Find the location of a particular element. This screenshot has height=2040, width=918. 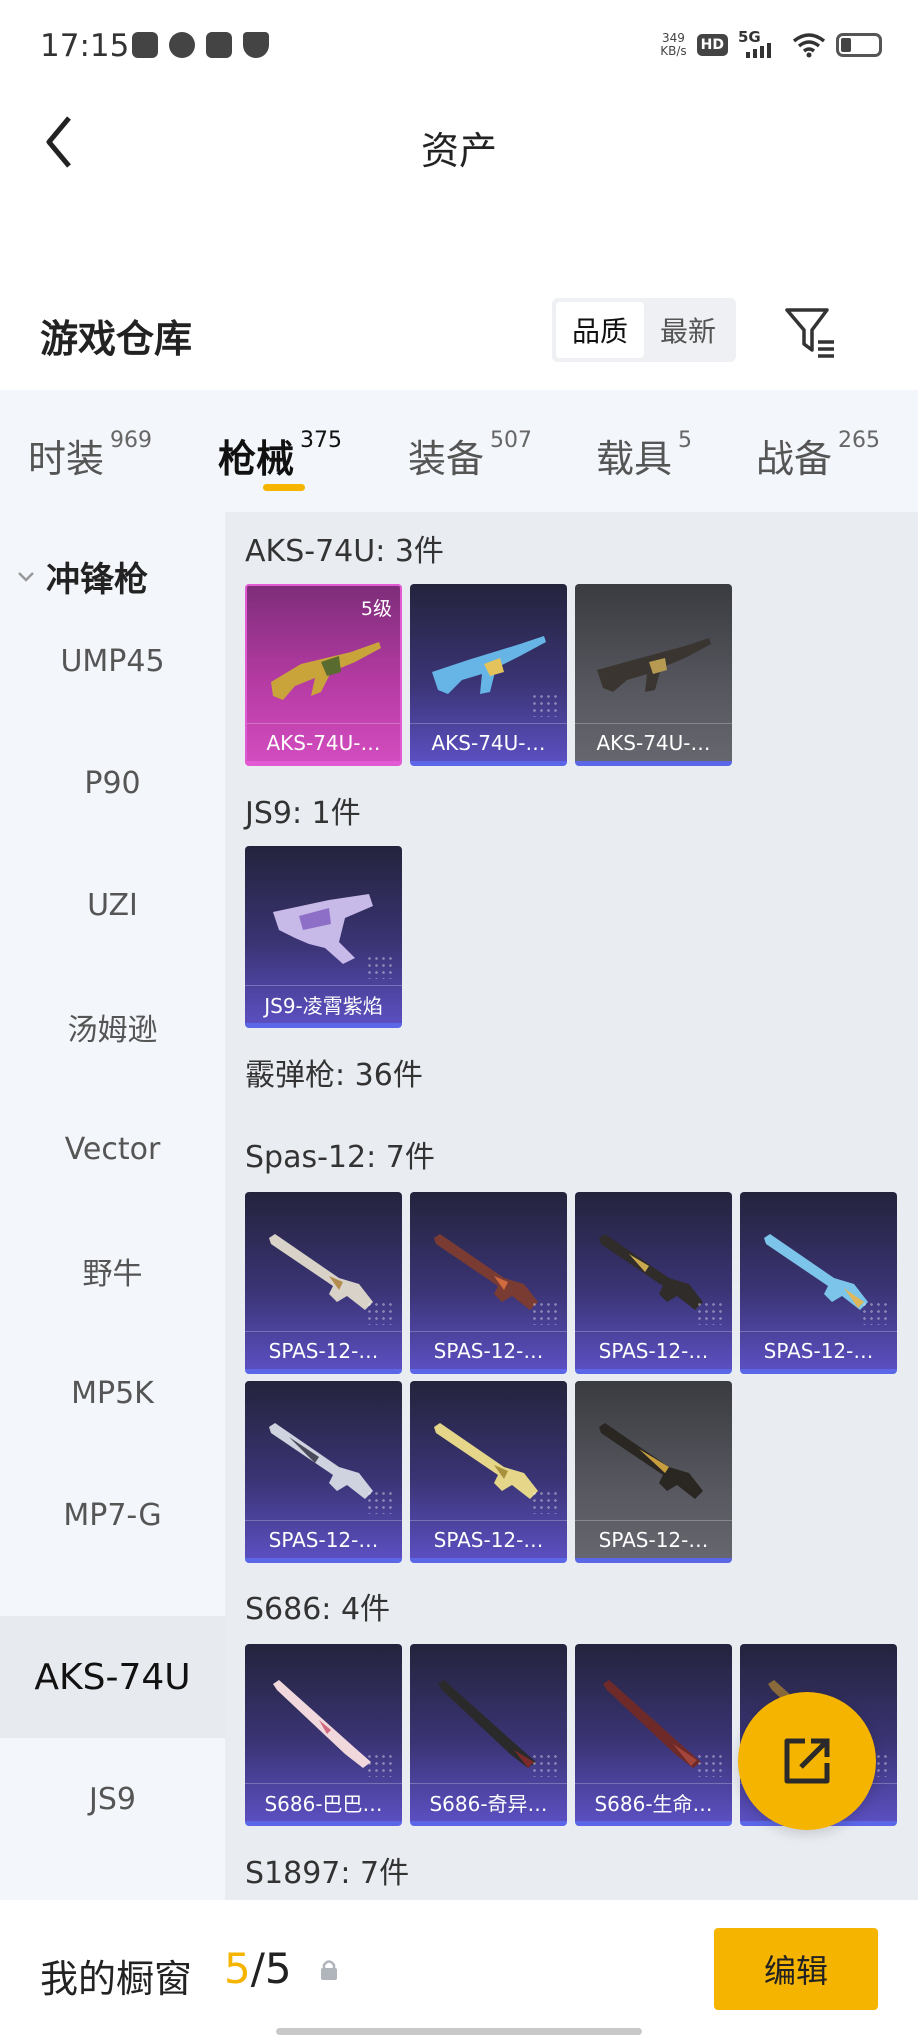

section-title-aks74u: AKS-74U: 3件 is located at coordinates (344, 551).